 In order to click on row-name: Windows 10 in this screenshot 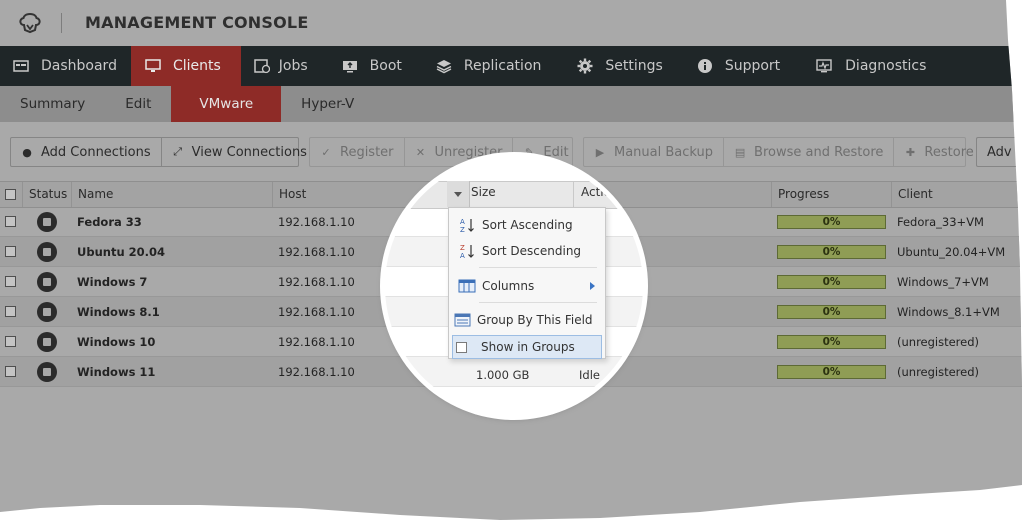, I will do `click(116, 342)`.